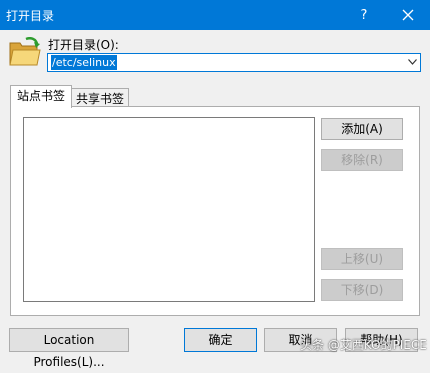 Image resolution: width=430 pixels, height=373 pixels. I want to click on tab-shared-bookmarks: 共享书签, so click(100, 98).